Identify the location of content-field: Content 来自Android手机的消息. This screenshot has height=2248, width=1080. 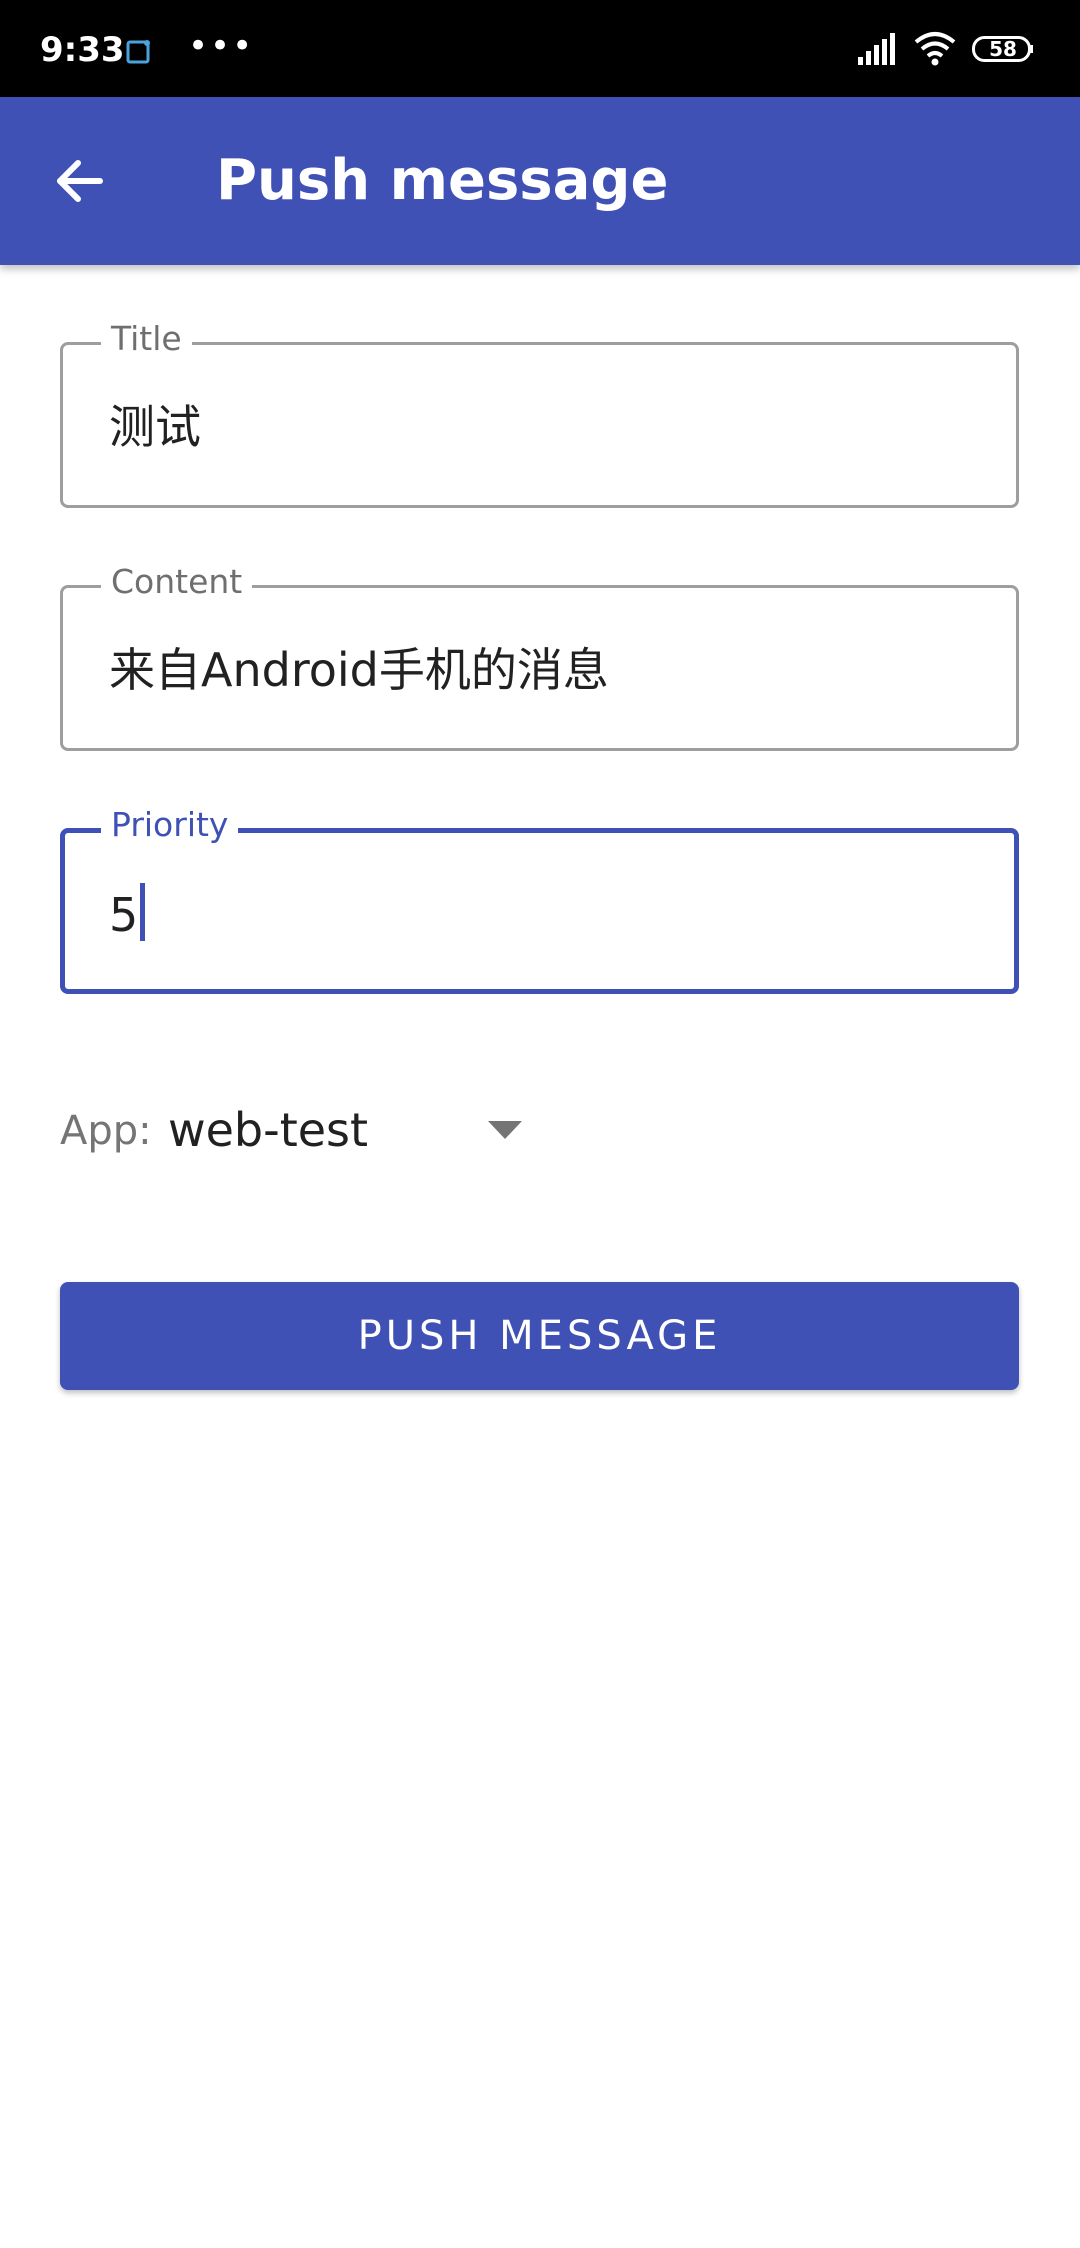
(539, 656).